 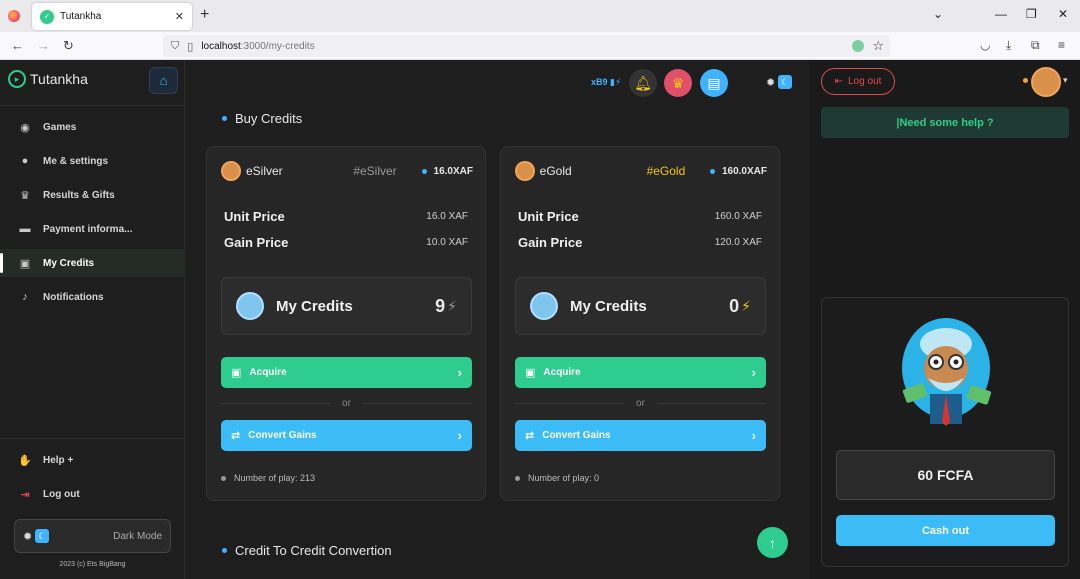 What do you see at coordinates (945, 122) in the screenshot?
I see `need-help-button: |Need some help ?` at bounding box center [945, 122].